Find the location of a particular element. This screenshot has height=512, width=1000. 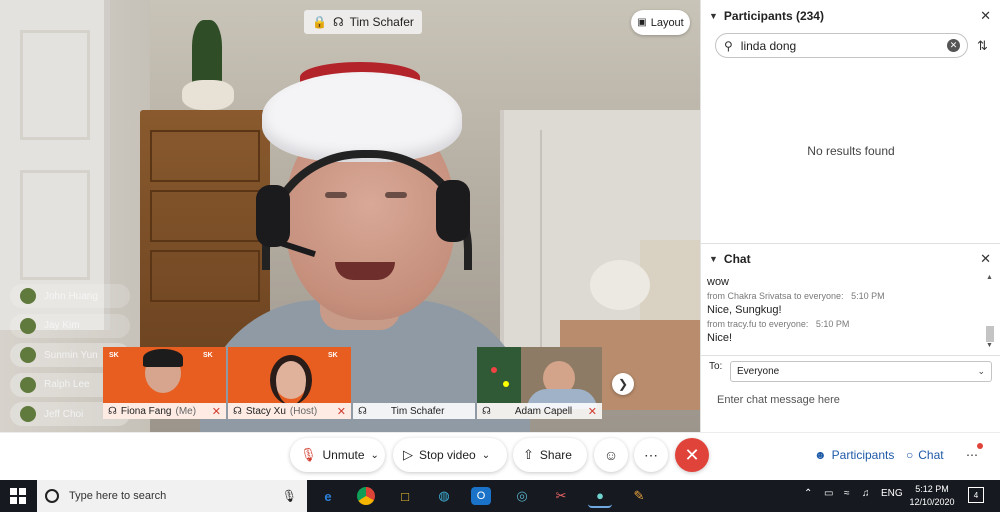

outlook-icon: O is located at coordinates (481, 496).